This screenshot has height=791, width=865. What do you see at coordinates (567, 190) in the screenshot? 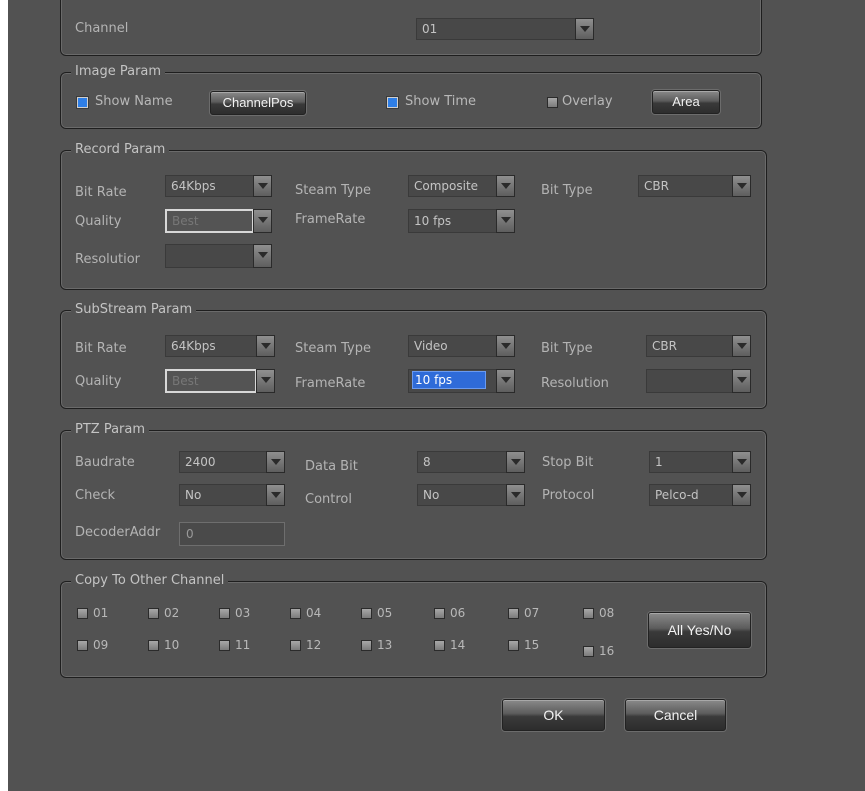
I see `record-bit-type-label: Bit Type` at bounding box center [567, 190].